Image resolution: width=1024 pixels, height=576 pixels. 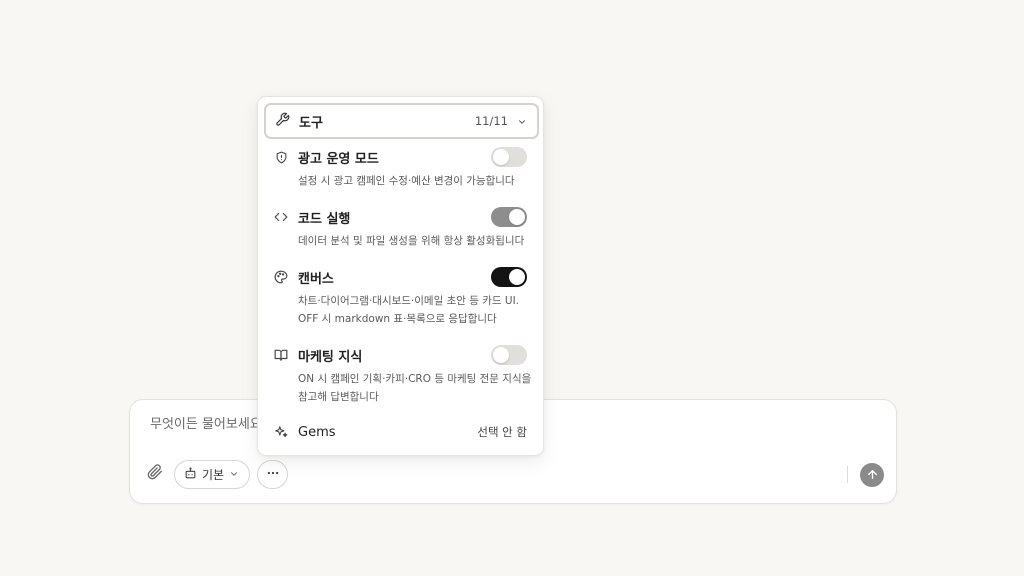 What do you see at coordinates (406, 181) in the screenshot?
I see `tool-item-desc: 설정 시 광고 캠페인 수정·예산 변경이 가능합니다` at bounding box center [406, 181].